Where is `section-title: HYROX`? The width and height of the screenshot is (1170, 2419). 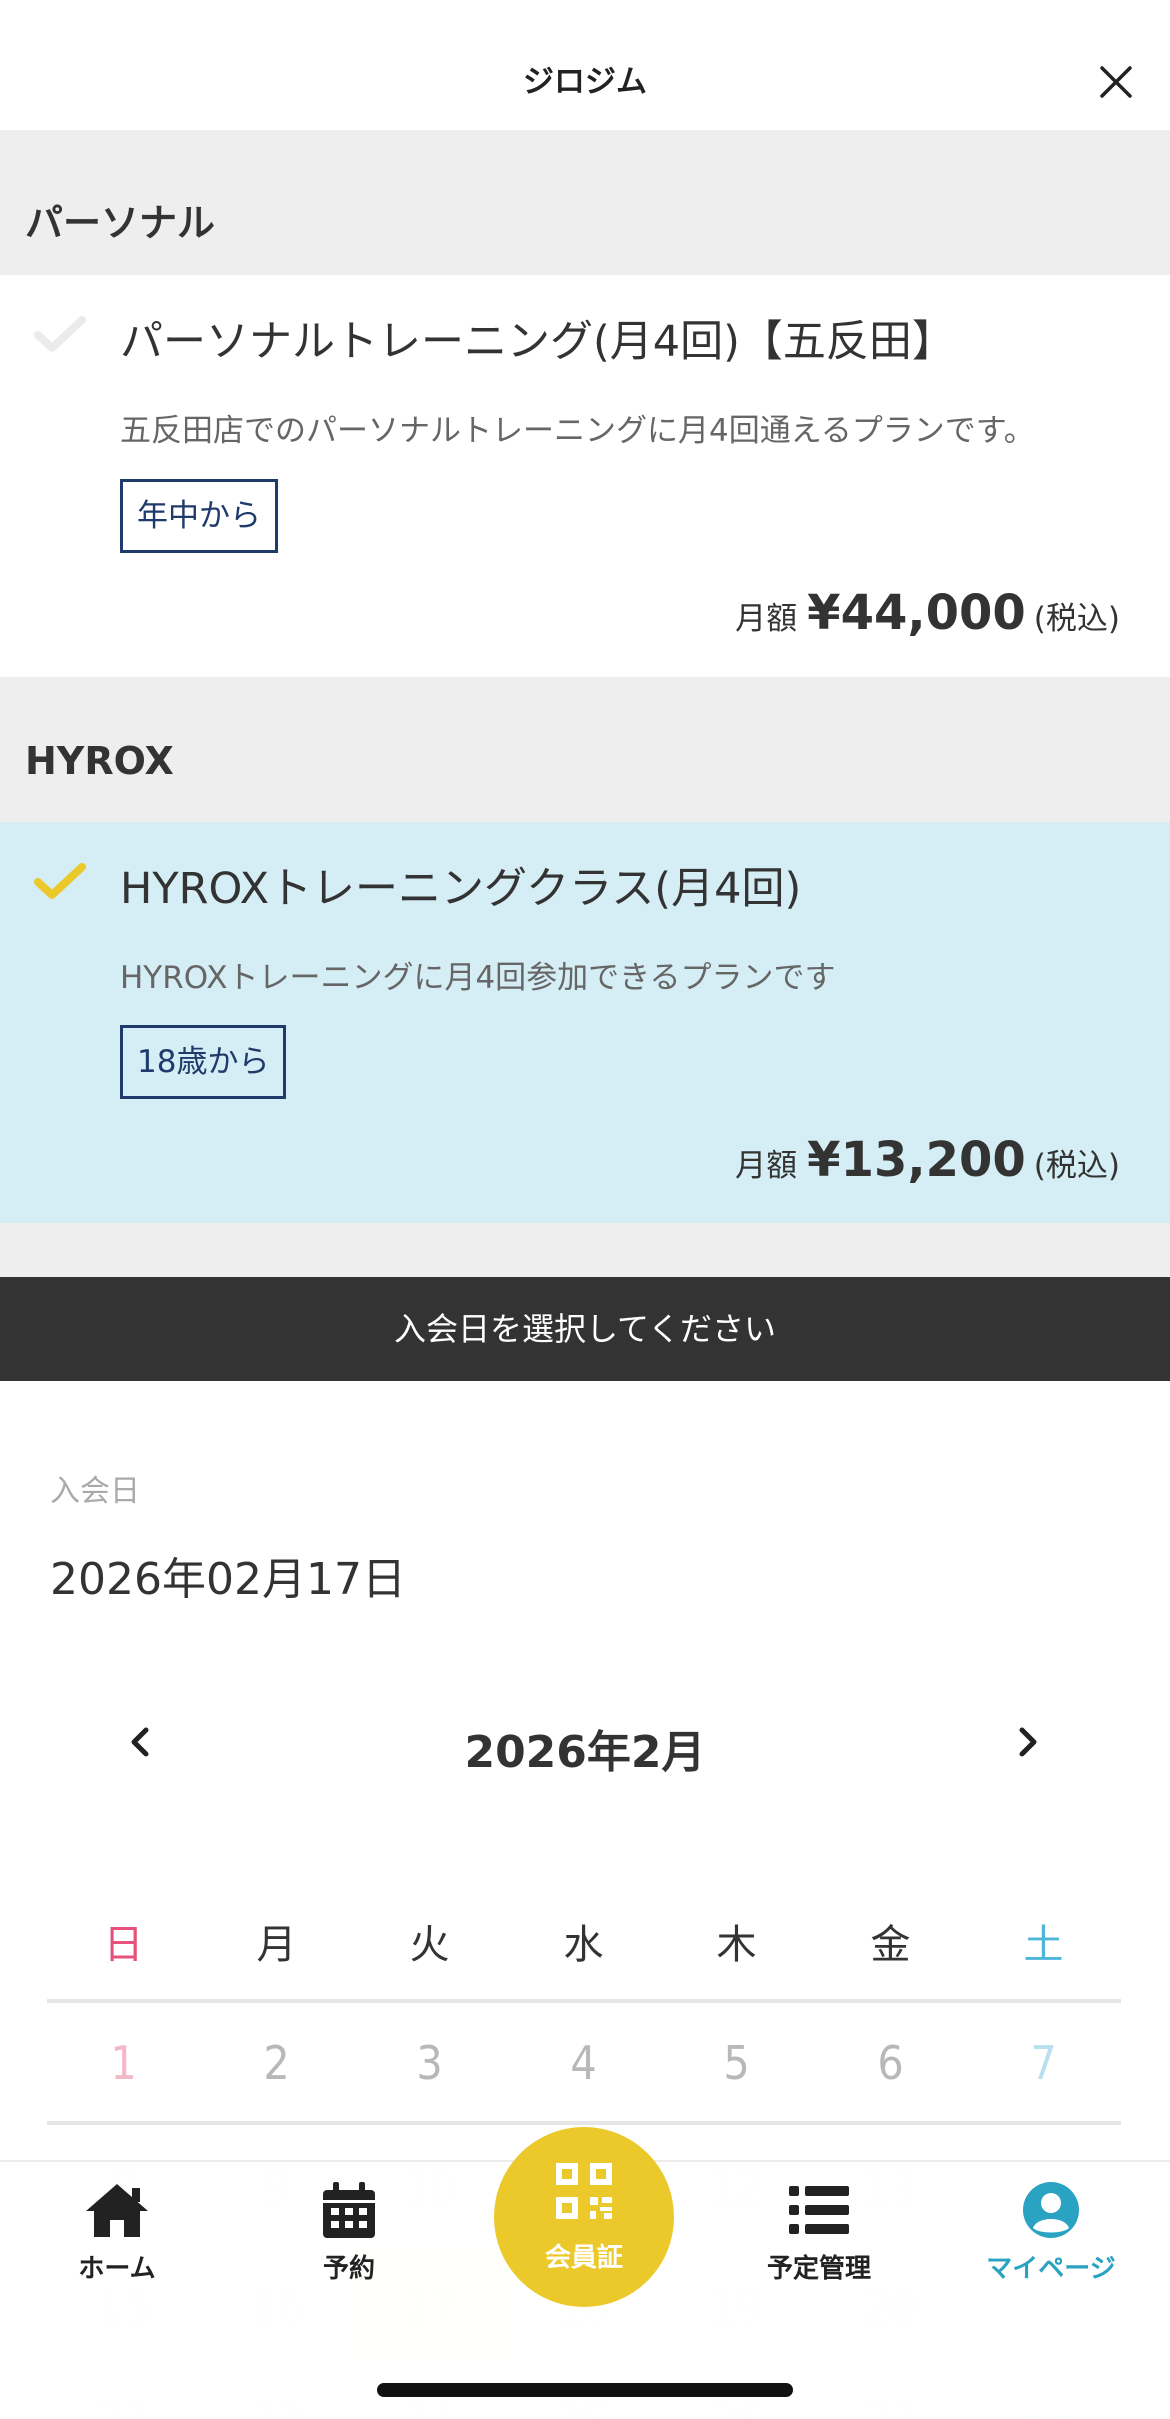 section-title: HYROX is located at coordinates (99, 761).